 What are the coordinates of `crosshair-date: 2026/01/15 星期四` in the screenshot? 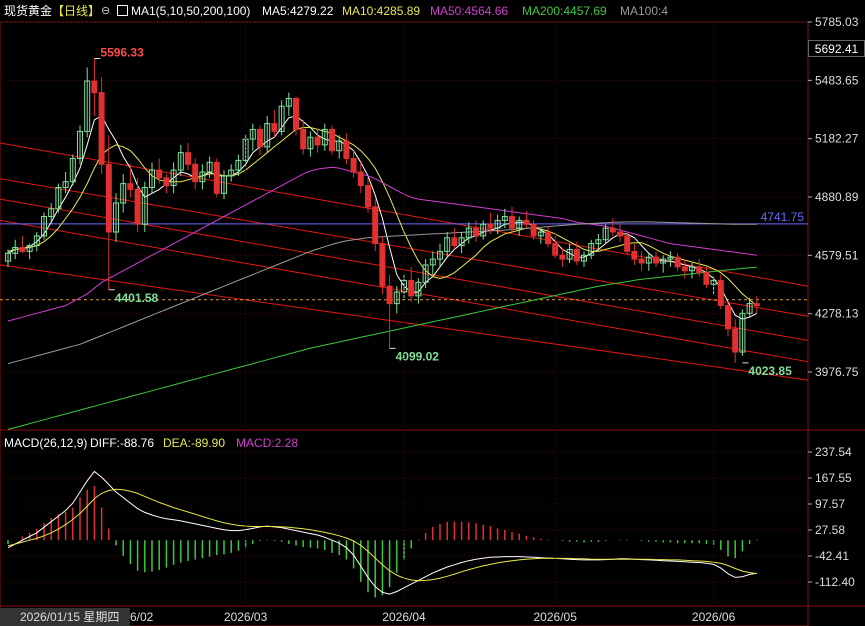 It's located at (70, 617).